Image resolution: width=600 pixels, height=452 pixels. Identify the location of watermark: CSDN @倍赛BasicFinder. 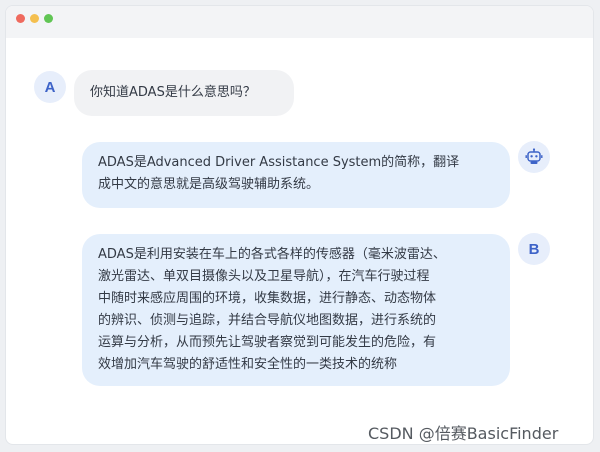
(463, 433).